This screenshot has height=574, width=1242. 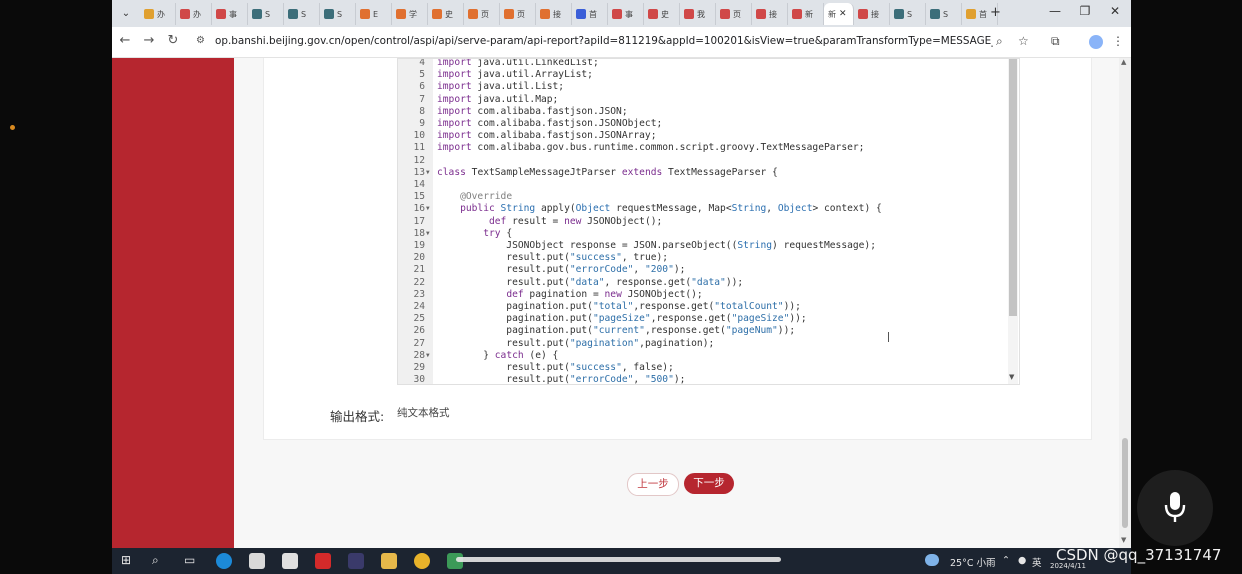 I want to click on profile-avatar-icon, so click(x=1096, y=42).